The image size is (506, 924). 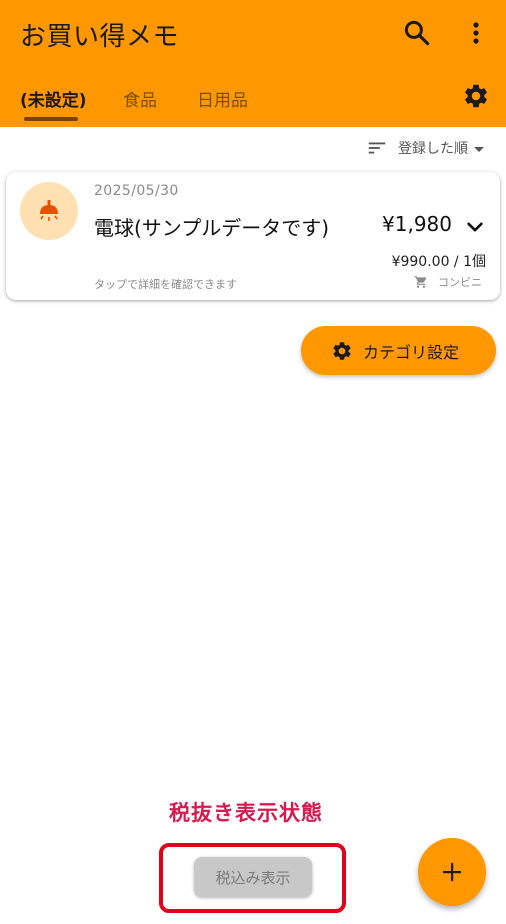 What do you see at coordinates (411, 352) in the screenshot?
I see `category-settings-label: カテゴリ設定` at bounding box center [411, 352].